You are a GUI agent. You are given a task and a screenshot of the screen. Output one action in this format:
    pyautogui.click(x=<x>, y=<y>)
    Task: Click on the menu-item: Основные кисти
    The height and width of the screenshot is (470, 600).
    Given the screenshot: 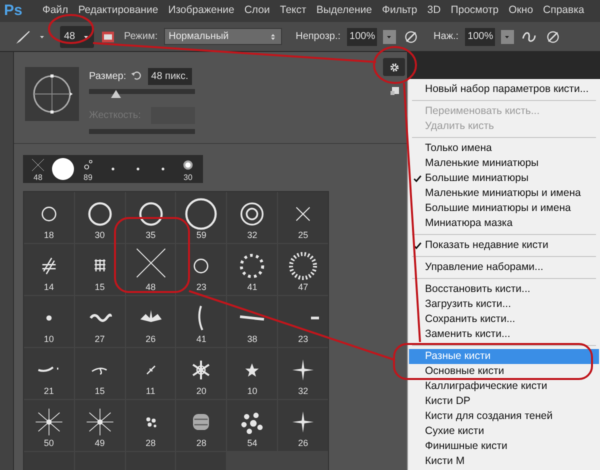 What is the action you would take?
    pyautogui.click(x=504, y=371)
    